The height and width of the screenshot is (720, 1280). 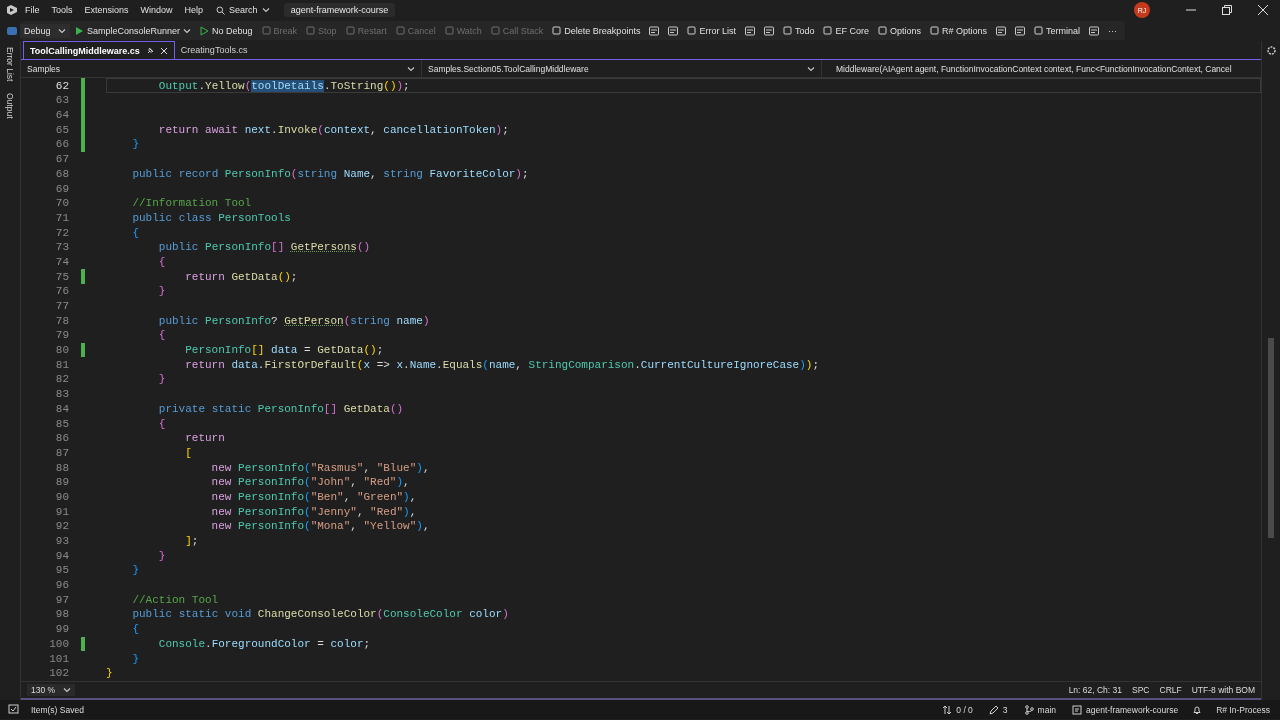 What do you see at coordinates (45, 30) in the screenshot?
I see `configuration-dropdown: Debug` at bounding box center [45, 30].